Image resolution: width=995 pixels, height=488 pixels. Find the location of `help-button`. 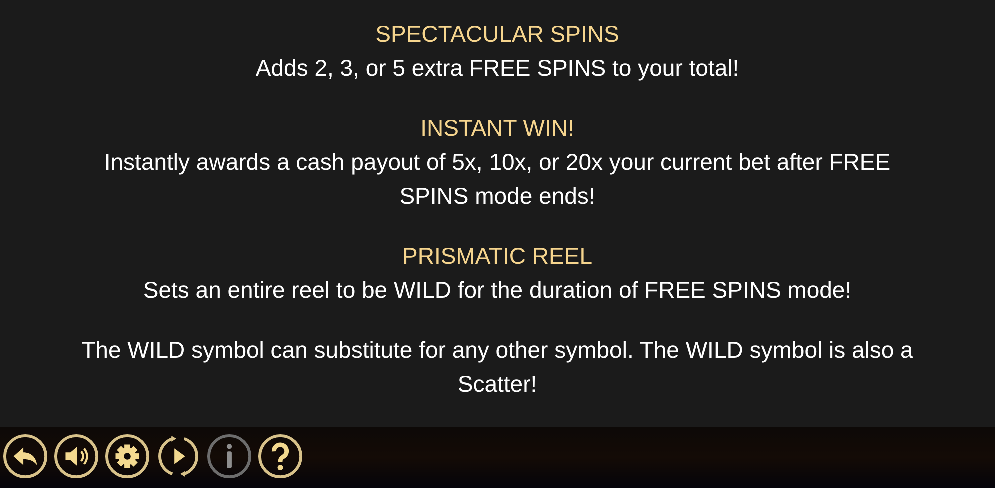

help-button is located at coordinates (280, 456).